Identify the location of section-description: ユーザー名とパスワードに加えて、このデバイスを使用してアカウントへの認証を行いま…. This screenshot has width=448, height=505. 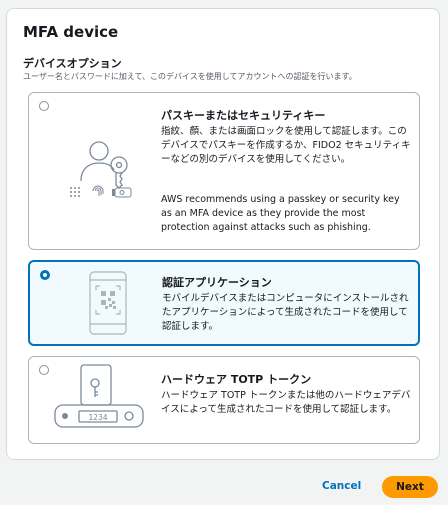
(190, 76).